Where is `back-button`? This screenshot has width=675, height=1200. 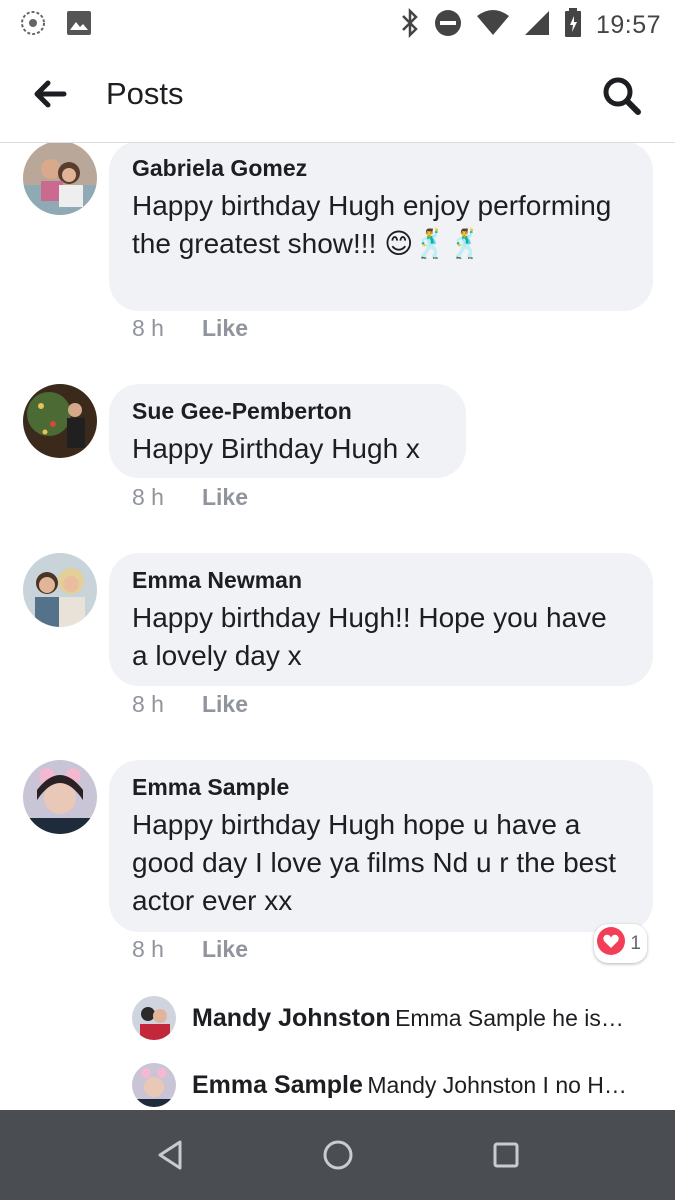 back-button is located at coordinates (52, 94).